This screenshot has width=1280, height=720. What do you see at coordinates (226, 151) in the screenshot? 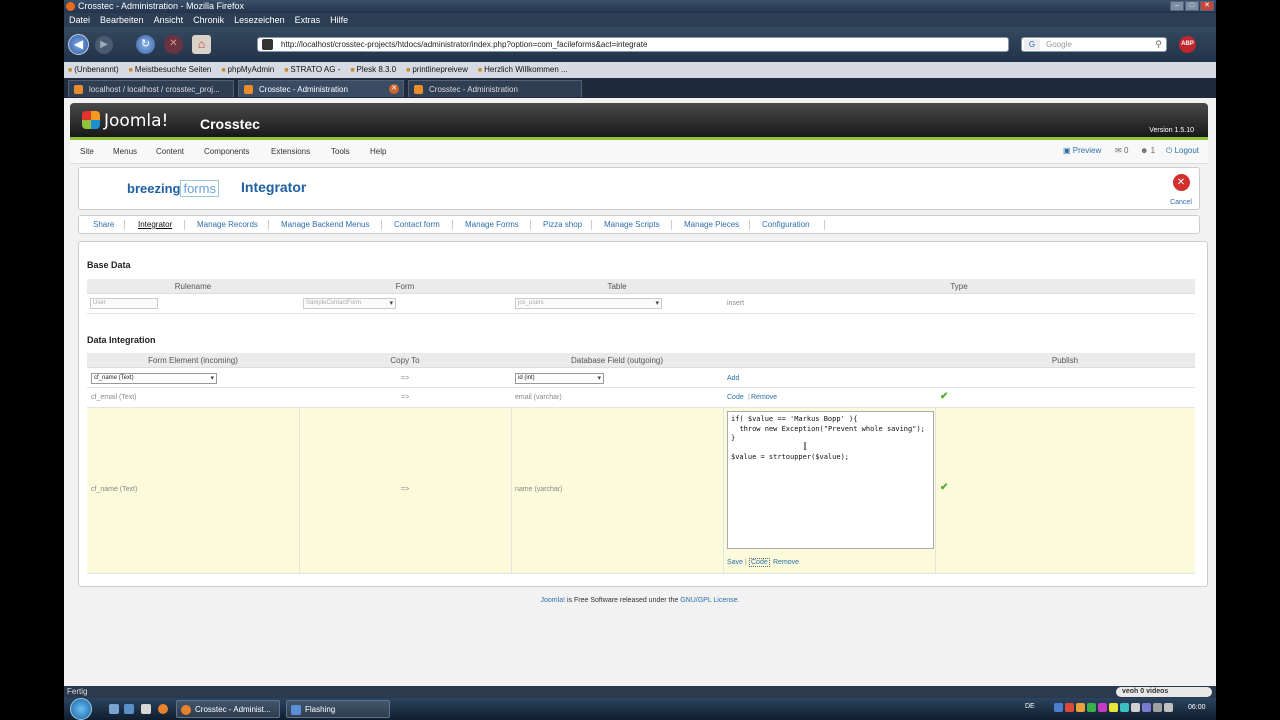
I see `menu-components: Components` at bounding box center [226, 151].